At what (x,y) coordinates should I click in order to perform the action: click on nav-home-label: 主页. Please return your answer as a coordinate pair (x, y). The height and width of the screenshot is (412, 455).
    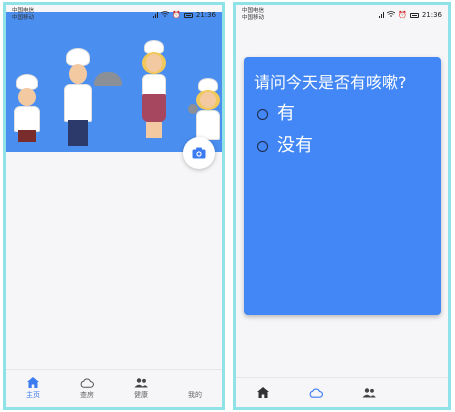
    Looking at the image, I should click on (33, 395).